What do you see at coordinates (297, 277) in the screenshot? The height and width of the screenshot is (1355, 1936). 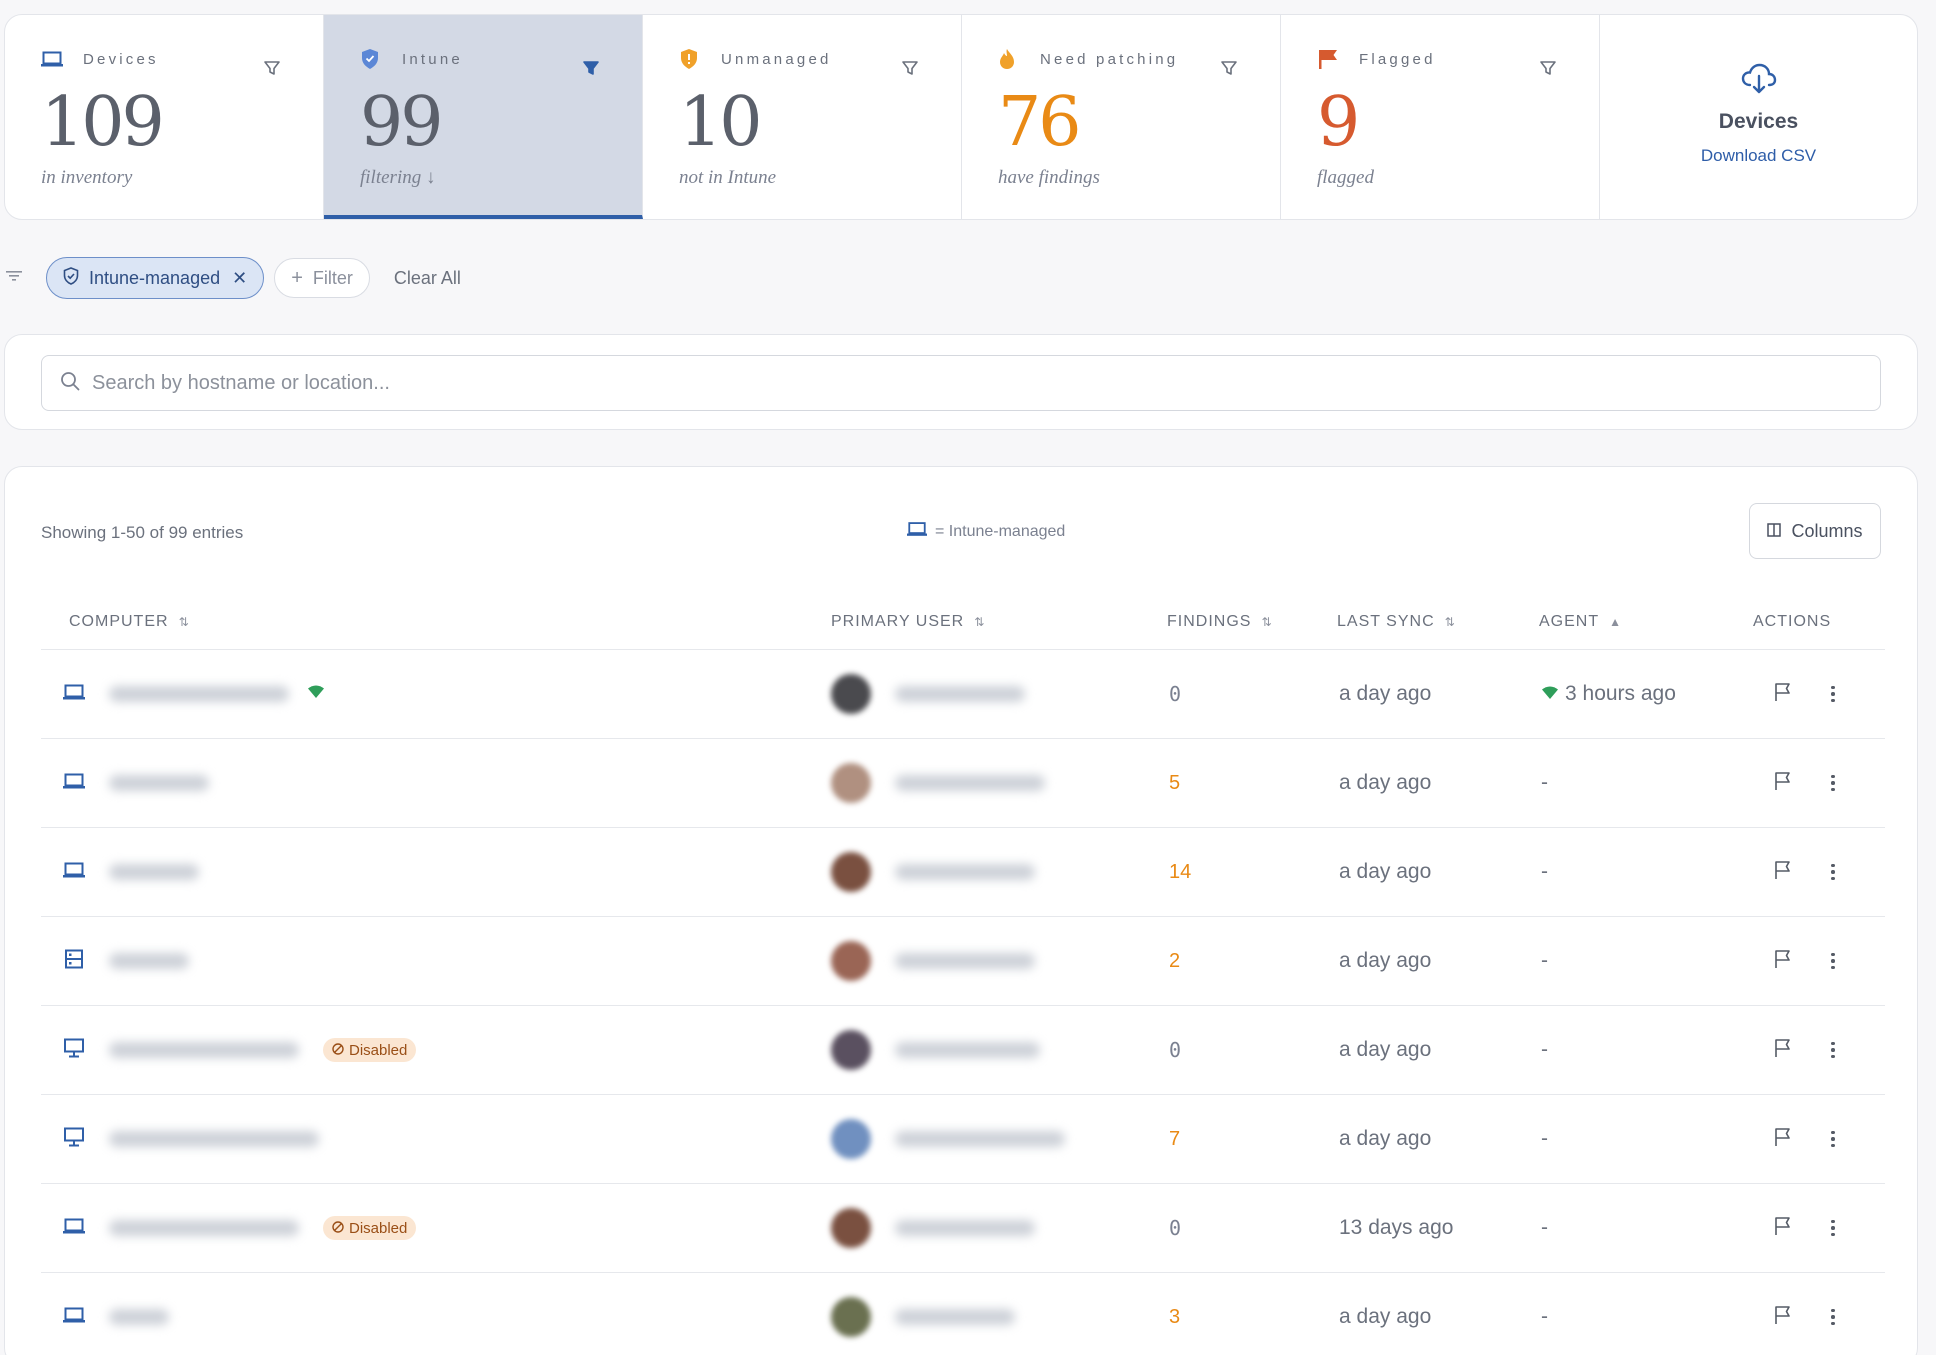 I see `plus-icon: +` at bounding box center [297, 277].